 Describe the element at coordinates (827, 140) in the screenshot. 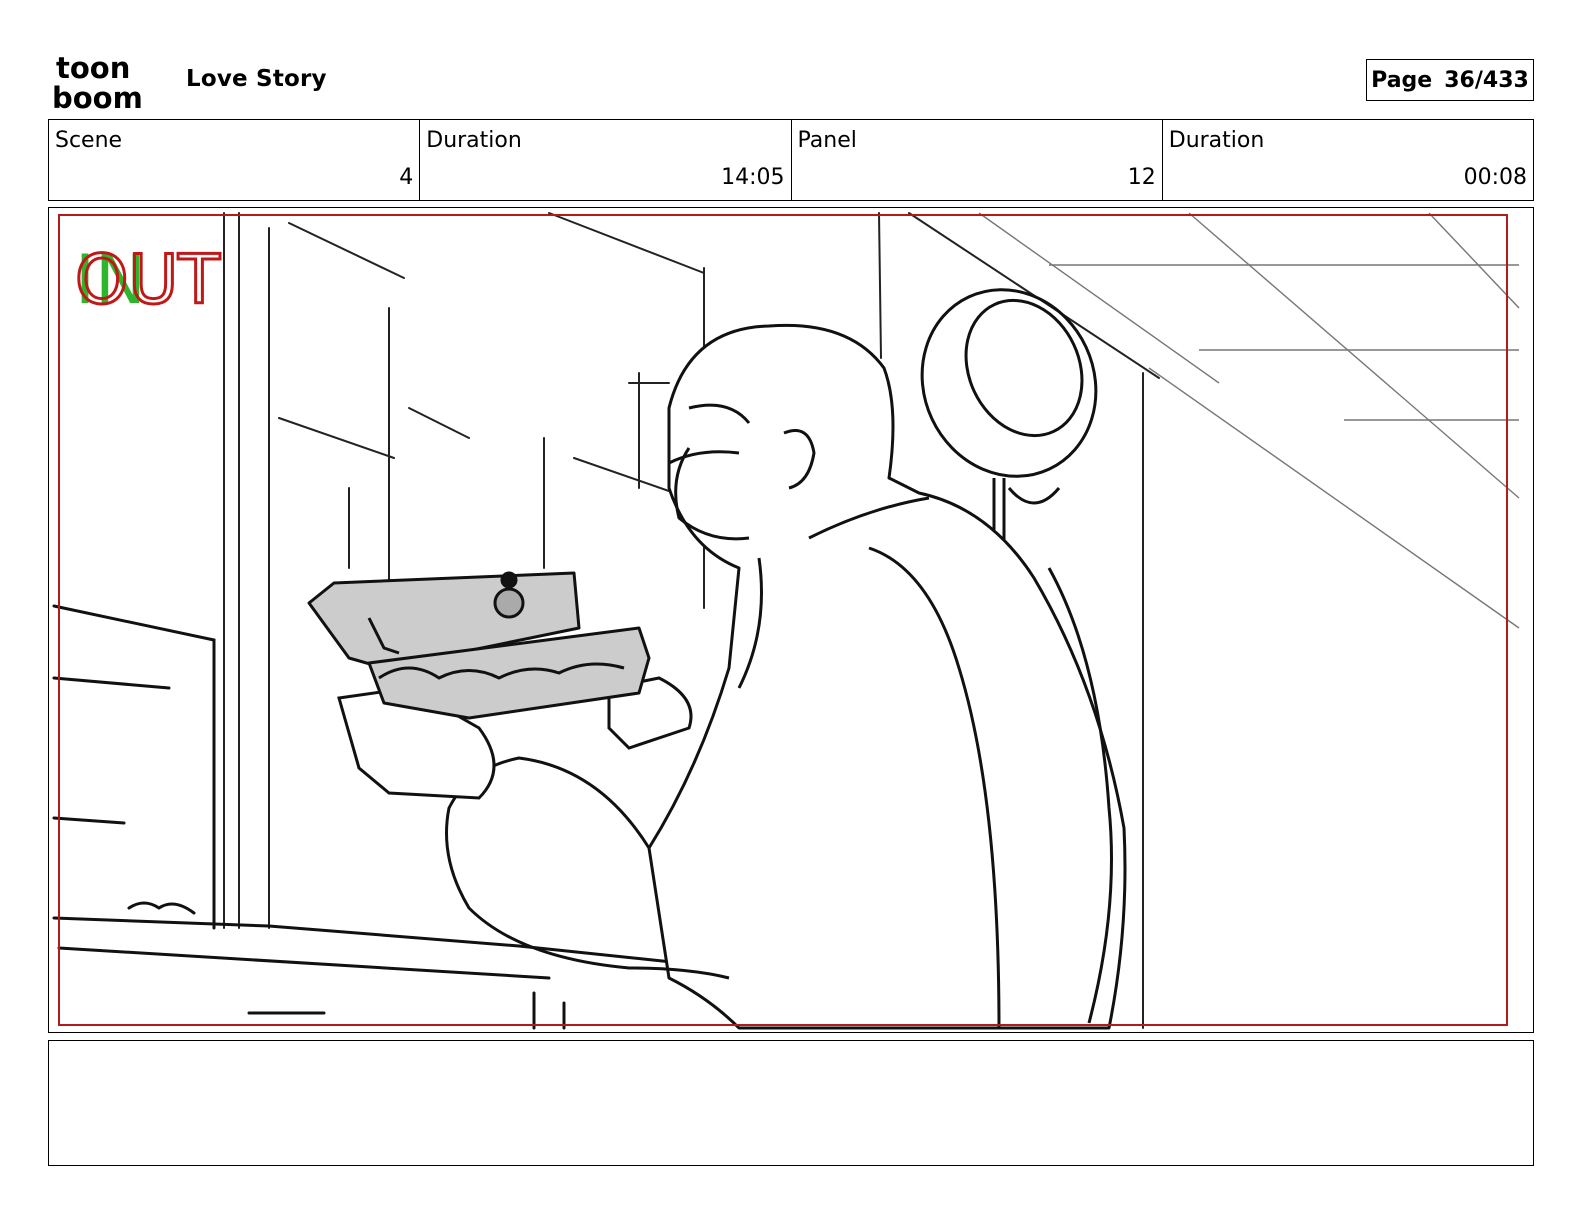

I see `panel-label: Panel` at that location.